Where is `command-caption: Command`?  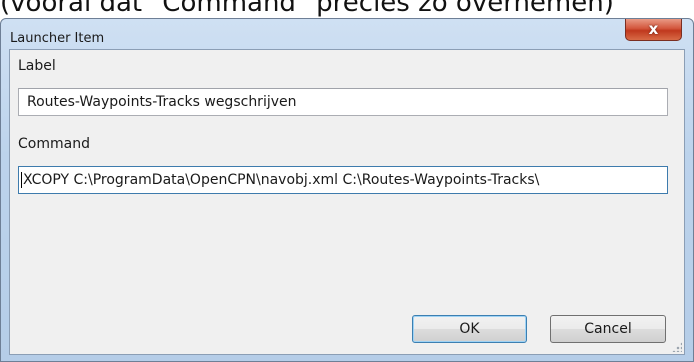 command-caption: Command is located at coordinates (54, 144).